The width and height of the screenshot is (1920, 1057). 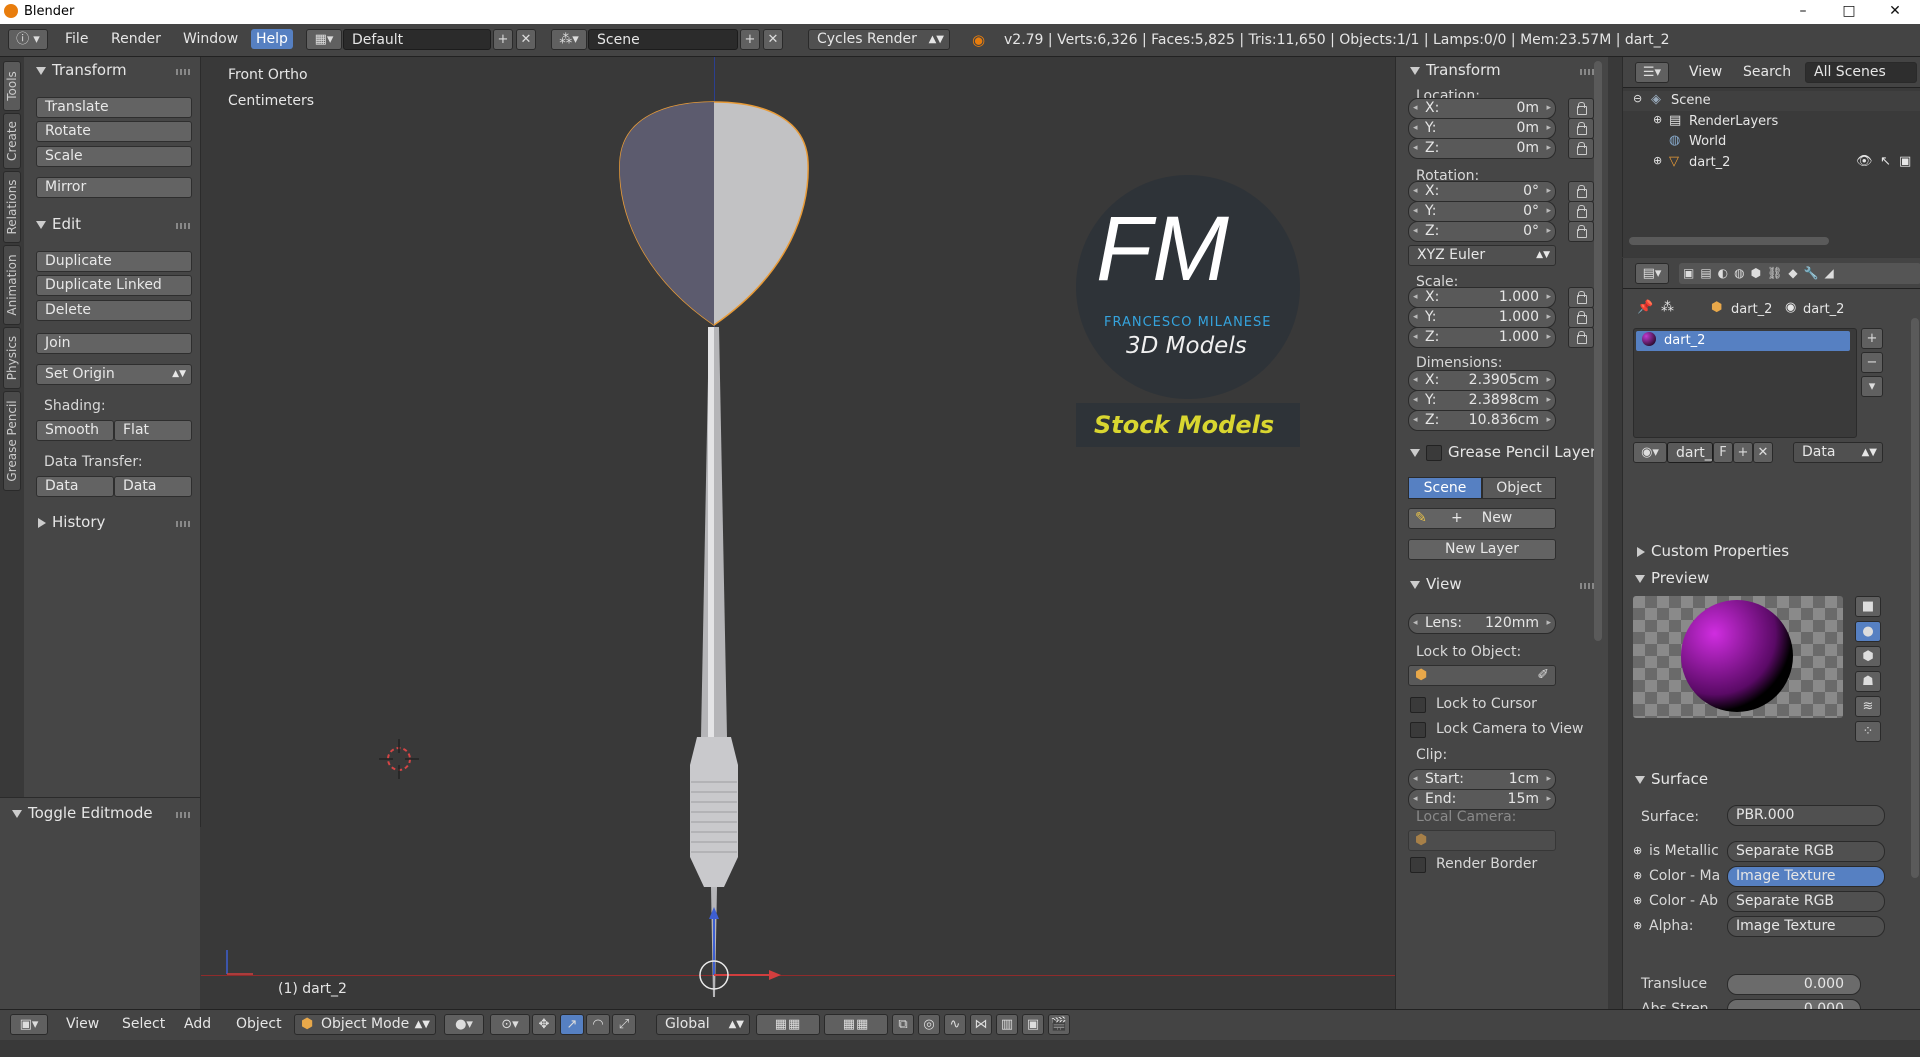 I want to click on translate-button: Translate, so click(x=114, y=107).